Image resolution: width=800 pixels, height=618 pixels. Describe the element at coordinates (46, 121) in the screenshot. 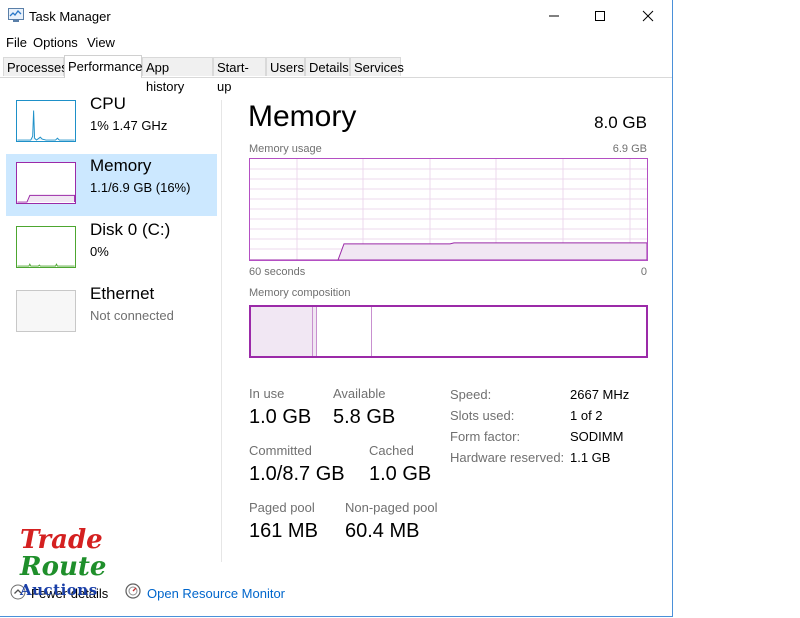

I see `cpu-thumbnail-graph` at that location.